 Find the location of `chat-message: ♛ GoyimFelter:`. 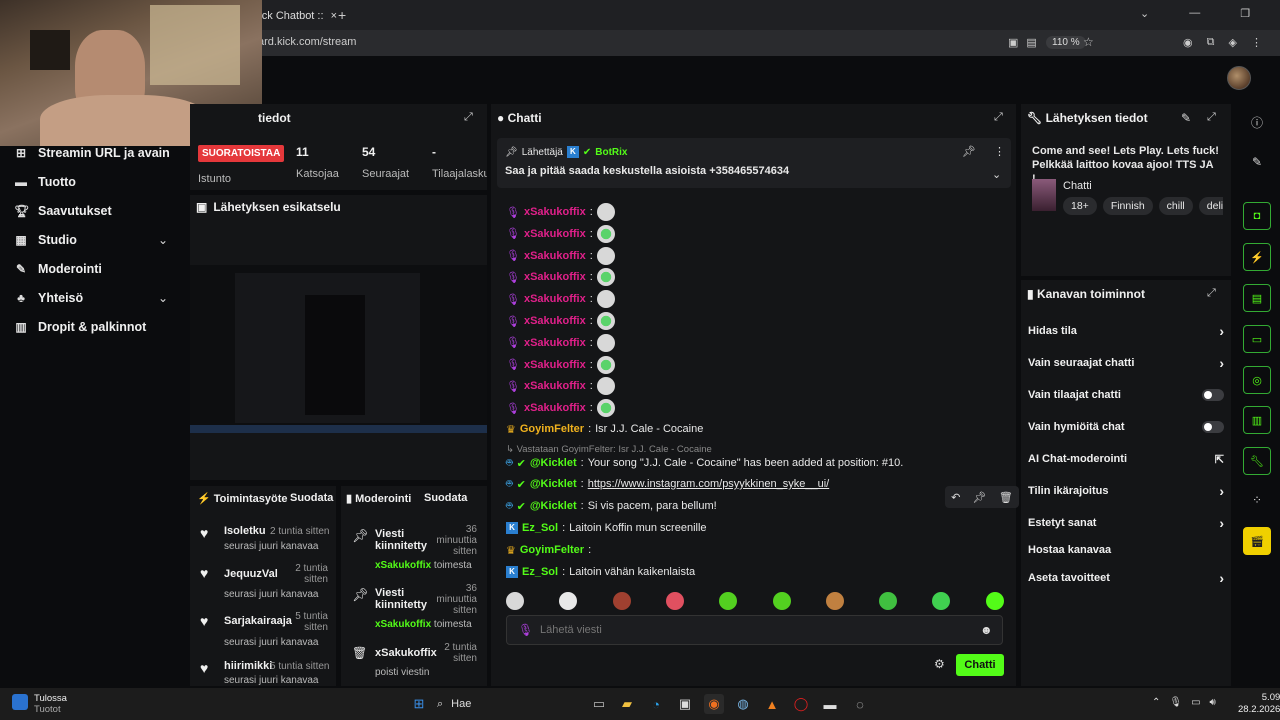

chat-message: ♛ GoyimFelter: is located at coordinates (550, 550).